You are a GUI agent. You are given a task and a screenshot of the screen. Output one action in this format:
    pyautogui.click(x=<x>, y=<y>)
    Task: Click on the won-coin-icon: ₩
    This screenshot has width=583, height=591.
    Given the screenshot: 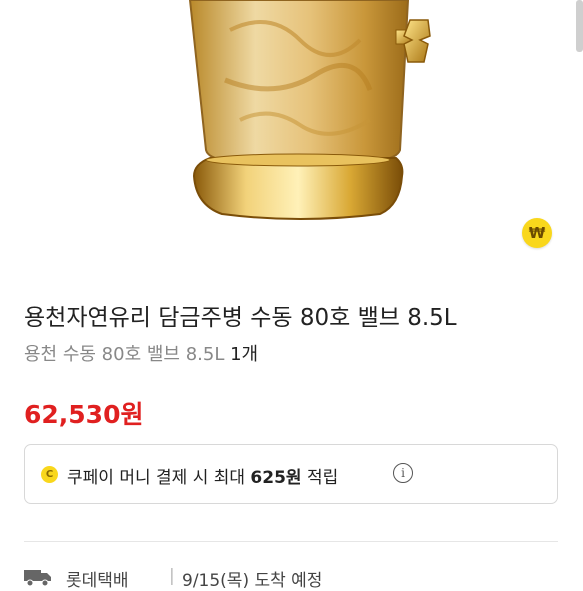 What is the action you would take?
    pyautogui.click(x=537, y=233)
    